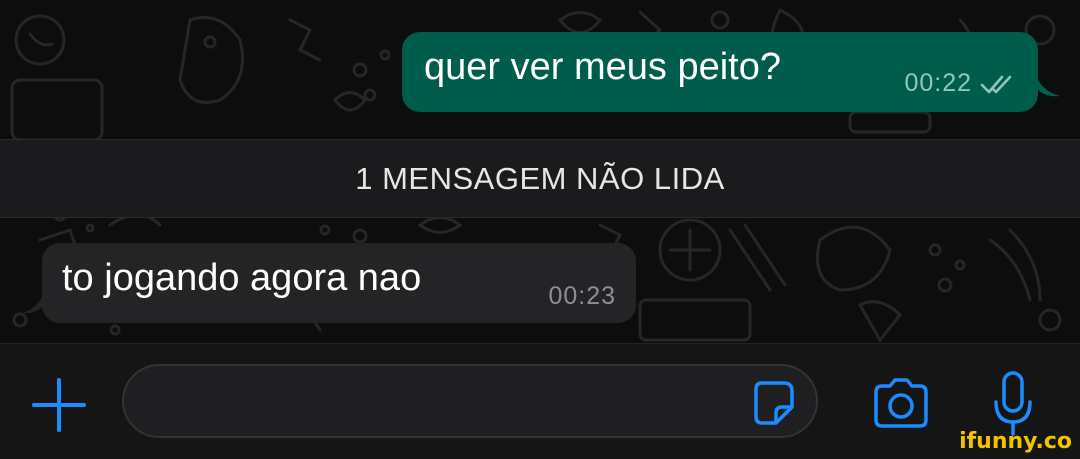  I want to click on message-input, so click(470, 401).